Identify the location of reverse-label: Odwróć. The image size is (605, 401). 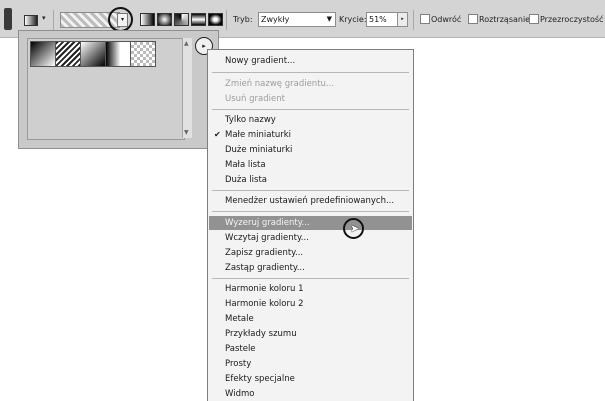
(446, 19).